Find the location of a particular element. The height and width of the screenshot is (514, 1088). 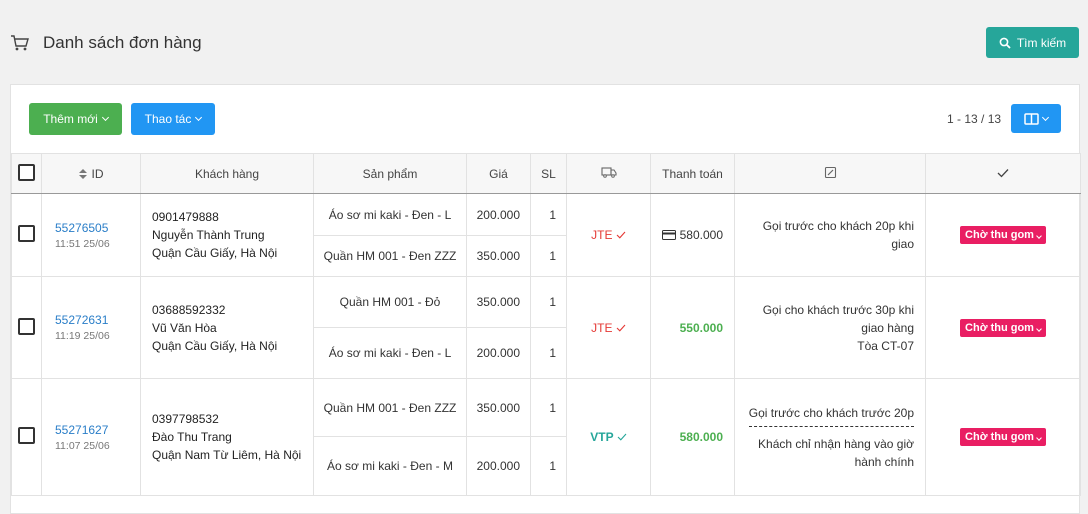

customer-phone: 0901479888 is located at coordinates (185, 217).